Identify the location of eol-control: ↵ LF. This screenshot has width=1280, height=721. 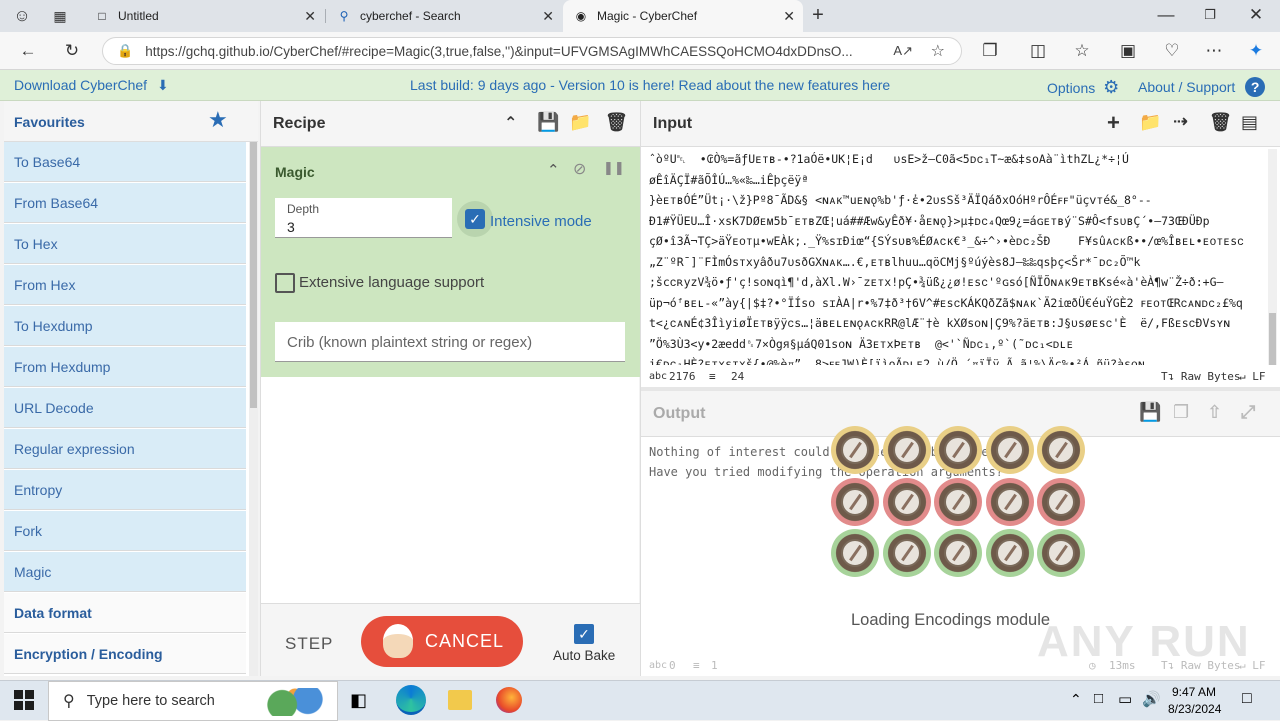
(1252, 376).